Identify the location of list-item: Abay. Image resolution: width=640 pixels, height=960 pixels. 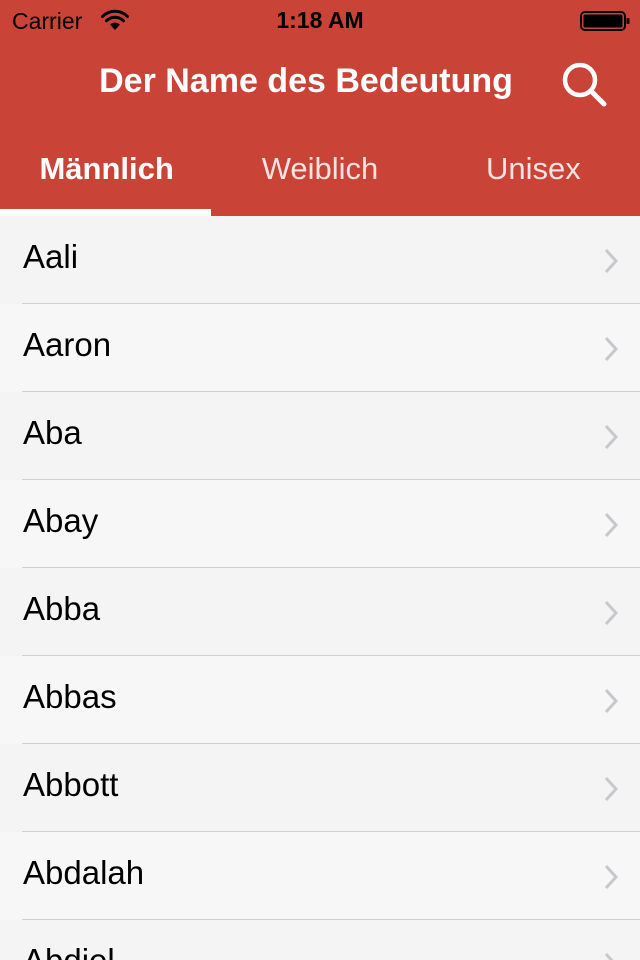
(320, 524).